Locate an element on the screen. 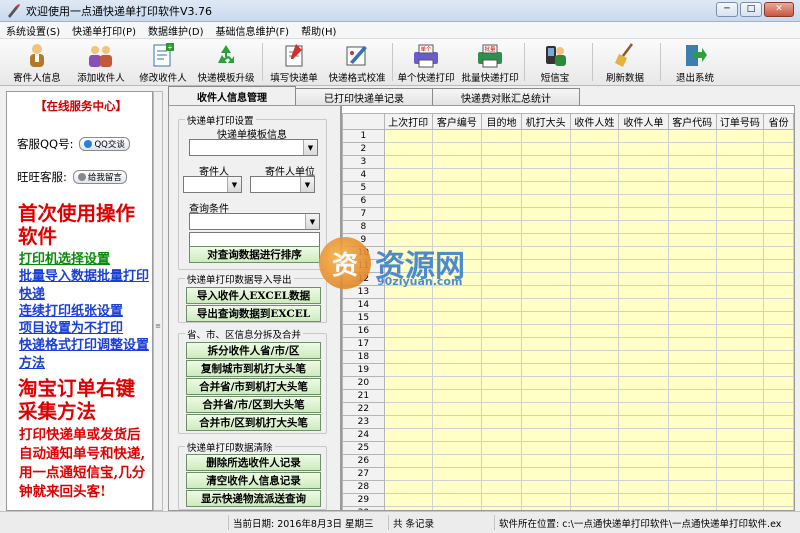 Image resolution: width=800 pixels, height=533 pixels. export-excel-button: 导出查询数据到EXCEL is located at coordinates (253, 313).